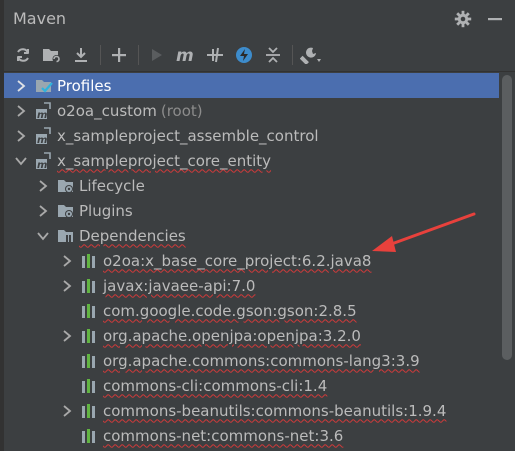  I want to click on dependency-item: javax:javaee-api:7.0, so click(251, 285).